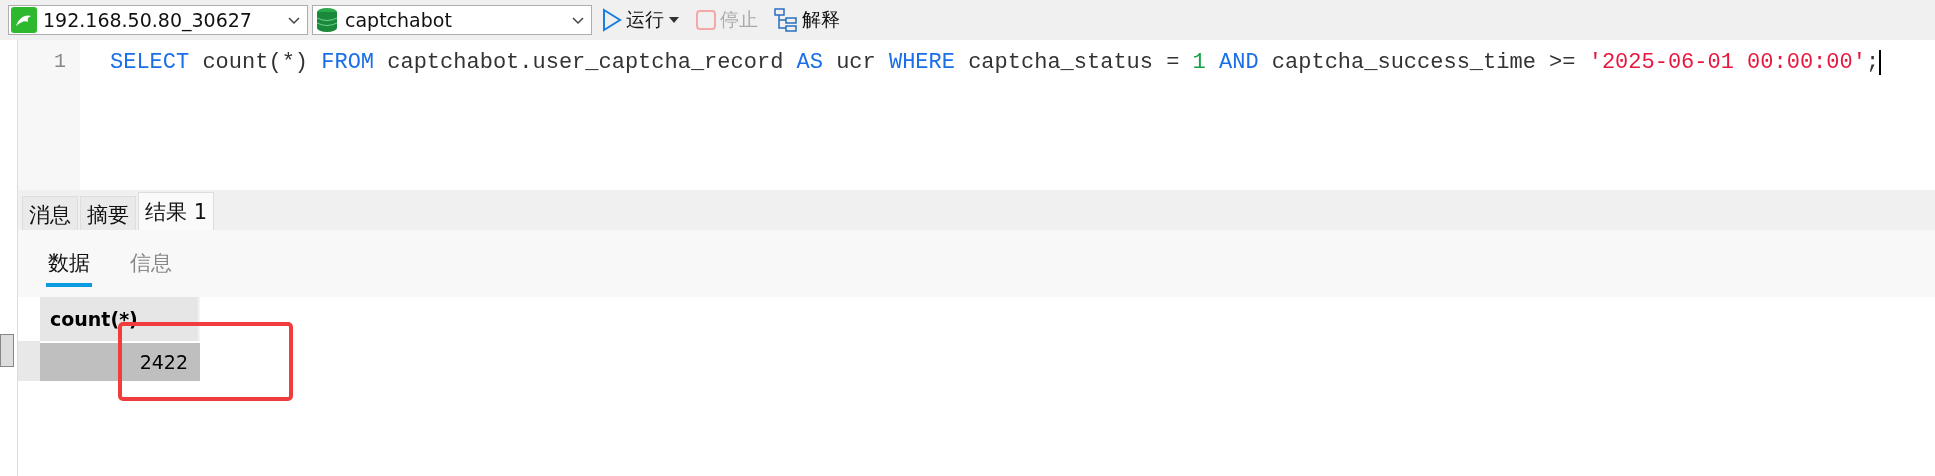 The width and height of the screenshot is (1935, 476). What do you see at coordinates (148, 20) in the screenshot?
I see `connection-name: 192.168.50.80_30627` at bounding box center [148, 20].